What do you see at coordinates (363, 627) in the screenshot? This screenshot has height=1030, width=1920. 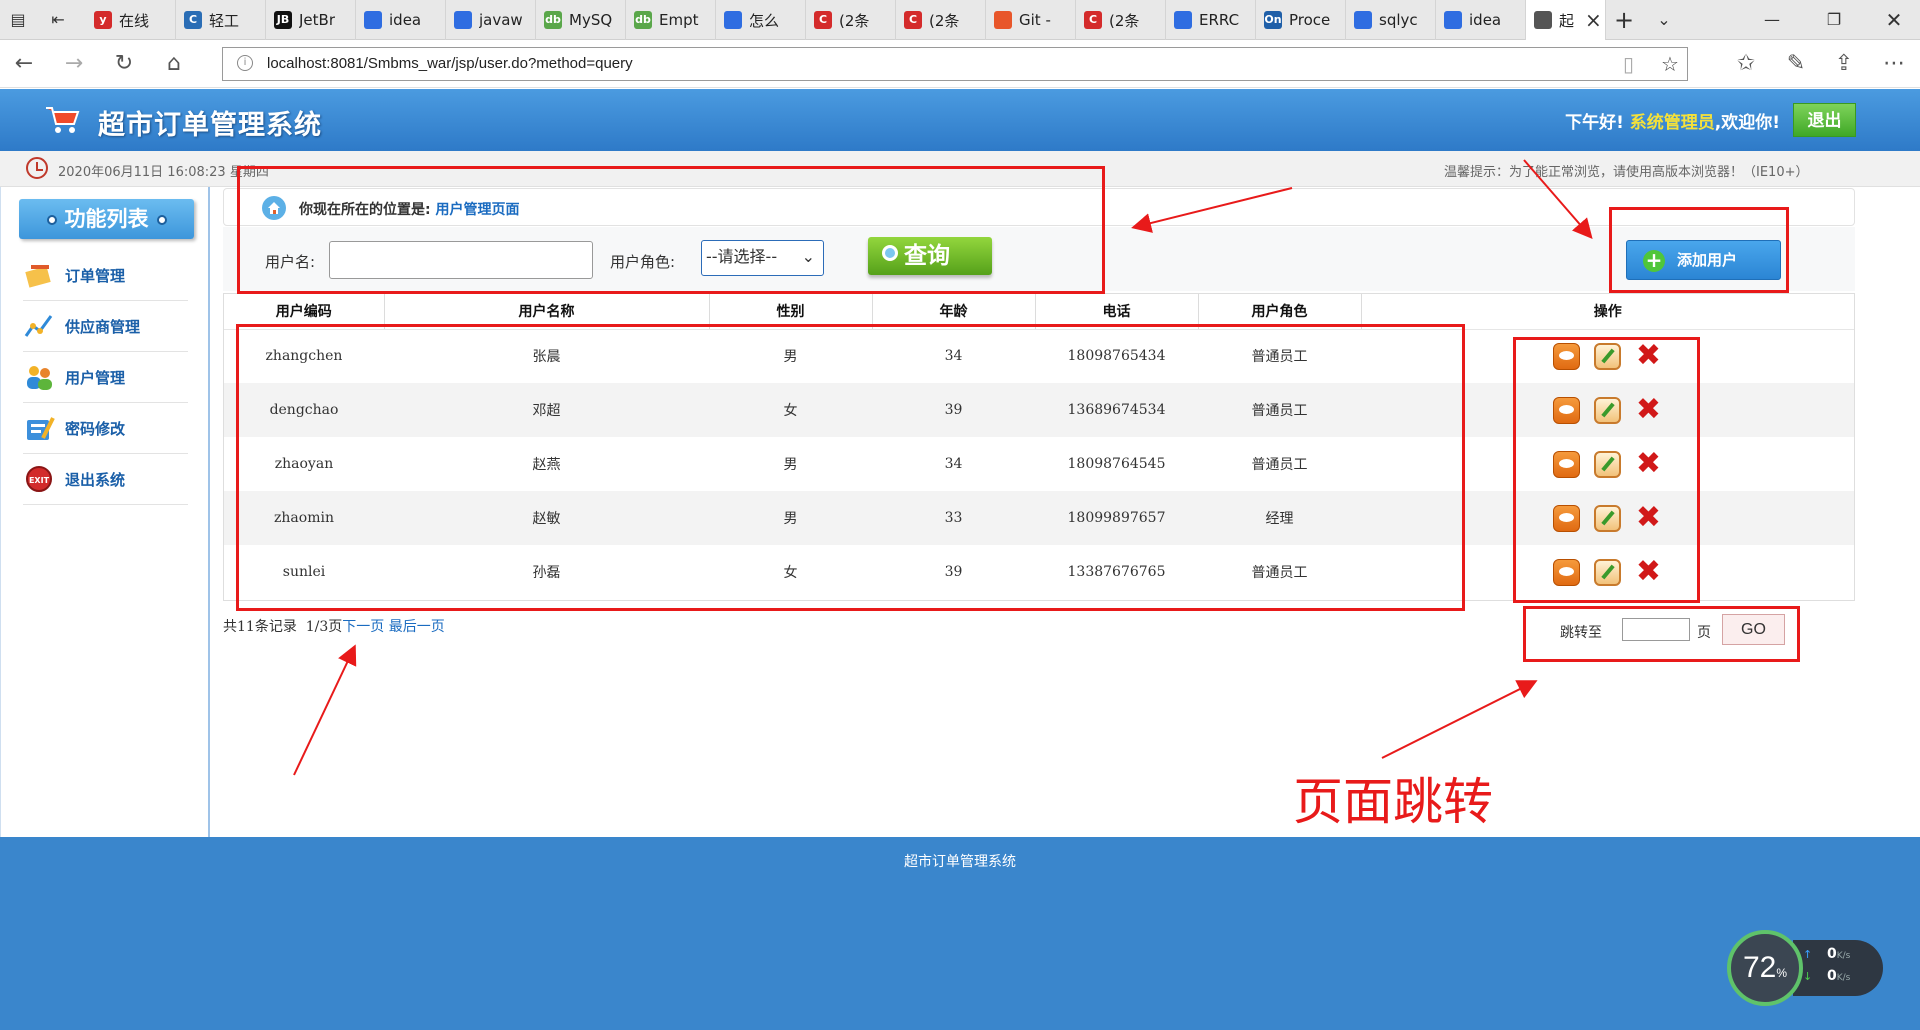 I see `next-page-link: 下一页` at bounding box center [363, 627].